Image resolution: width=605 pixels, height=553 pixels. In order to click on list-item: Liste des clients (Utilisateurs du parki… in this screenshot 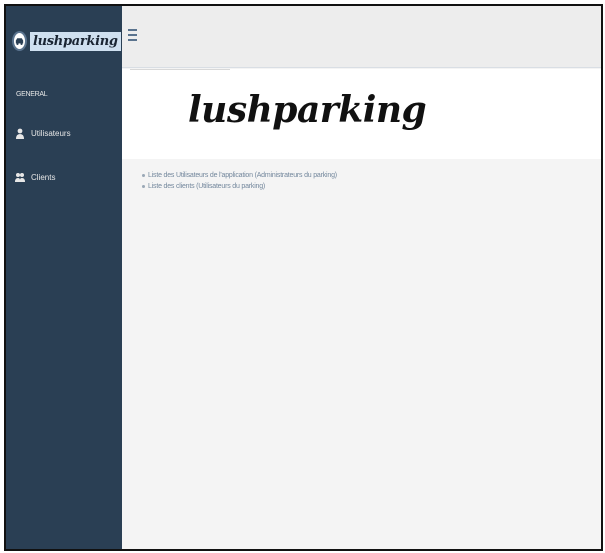, I will do `click(239, 186)`.